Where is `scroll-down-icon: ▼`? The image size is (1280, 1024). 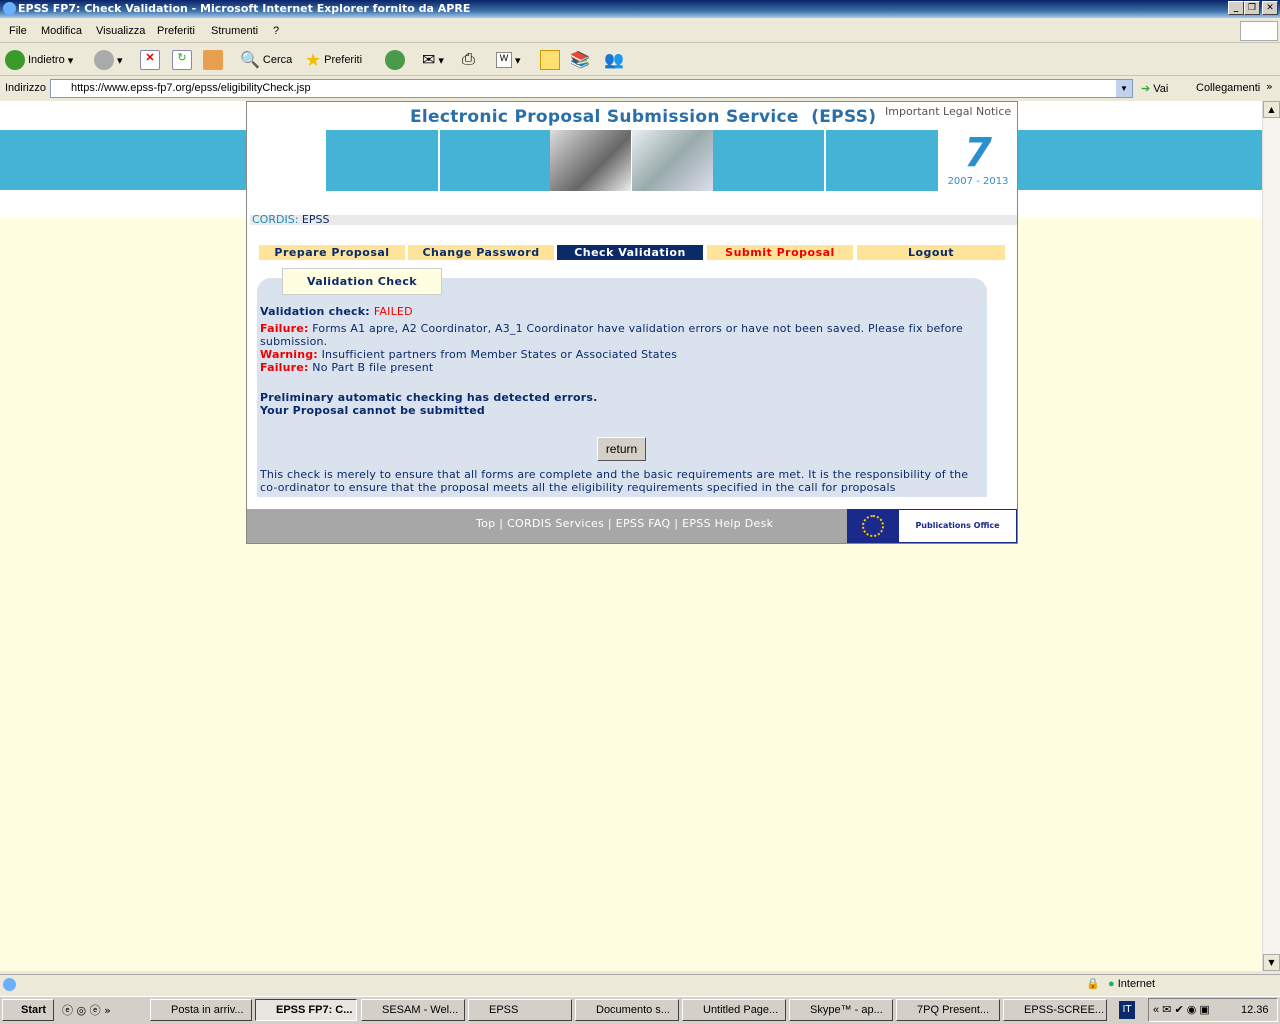 scroll-down-icon: ▼ is located at coordinates (1271, 962).